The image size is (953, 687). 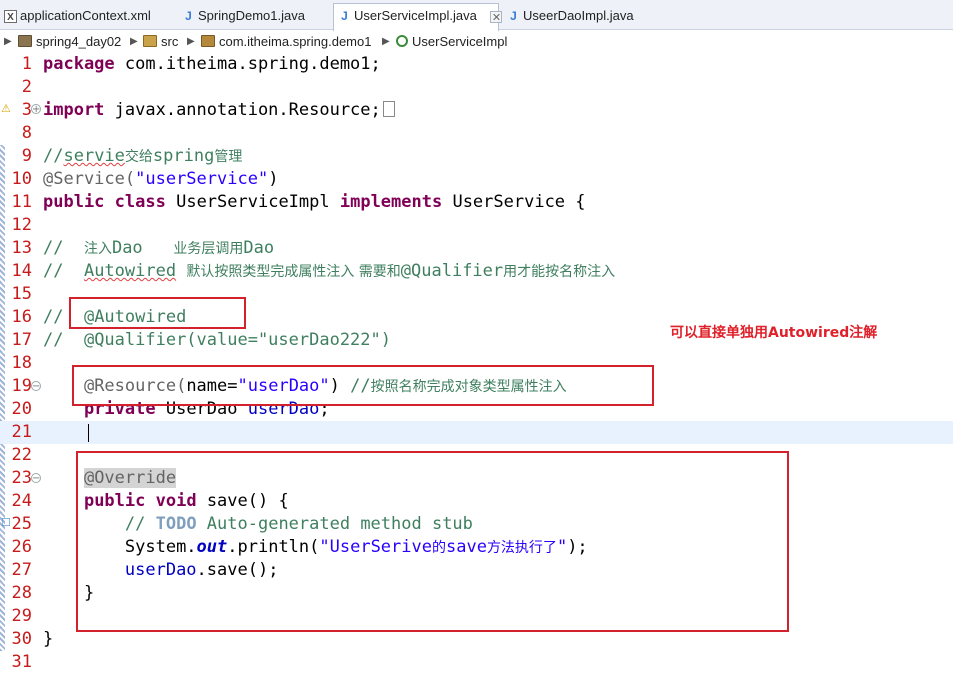 What do you see at coordinates (476, 87) in the screenshot?
I see `code-line: 2` at bounding box center [476, 87].